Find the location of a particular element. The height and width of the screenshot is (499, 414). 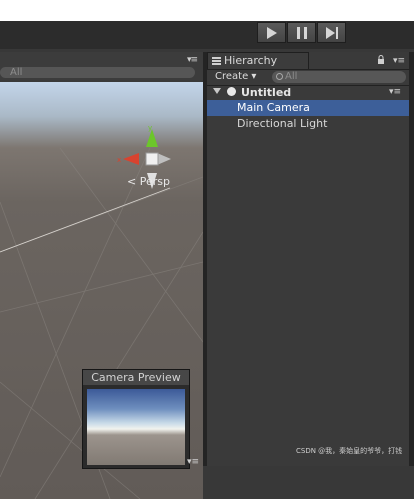

hierarchy-toolbar: Create ▾ All is located at coordinates (310, 77).